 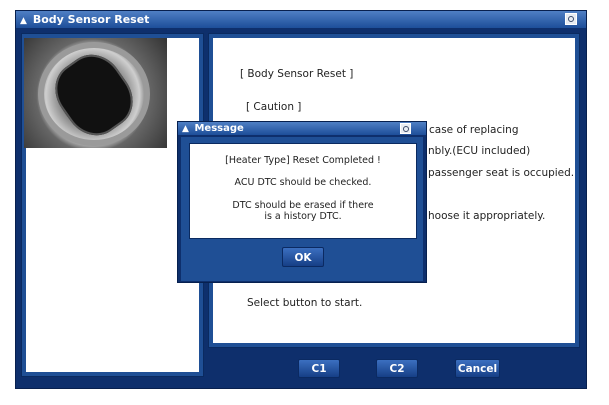 I want to click on dialog-message-line-2: ACU DTC should be checked., so click(x=303, y=182).